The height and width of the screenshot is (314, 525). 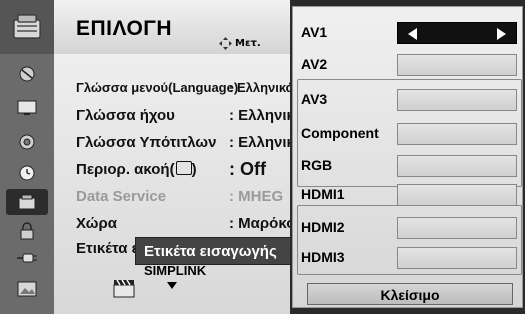 I want to click on input-name: AV1, so click(x=314, y=32).